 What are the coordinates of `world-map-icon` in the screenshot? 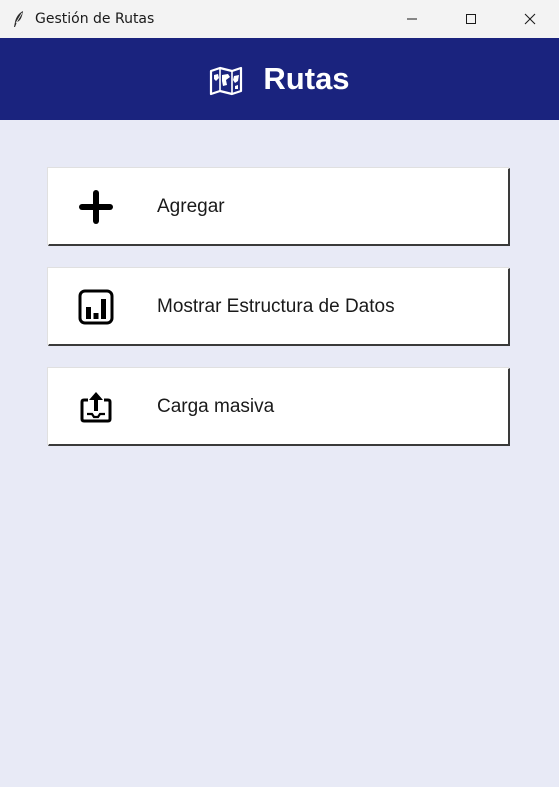 It's located at (226, 81).